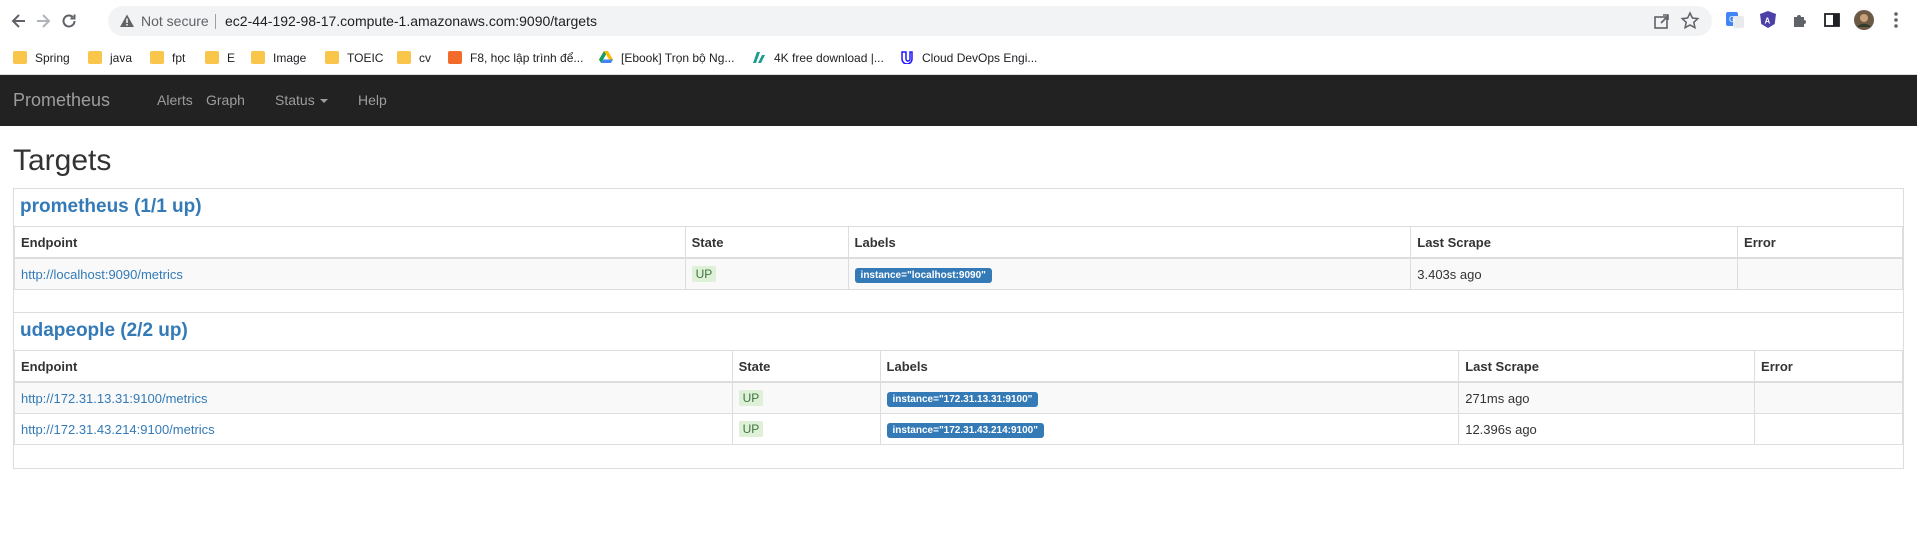  Describe the element at coordinates (1896, 20) in the screenshot. I see `more-menu-icon` at that location.